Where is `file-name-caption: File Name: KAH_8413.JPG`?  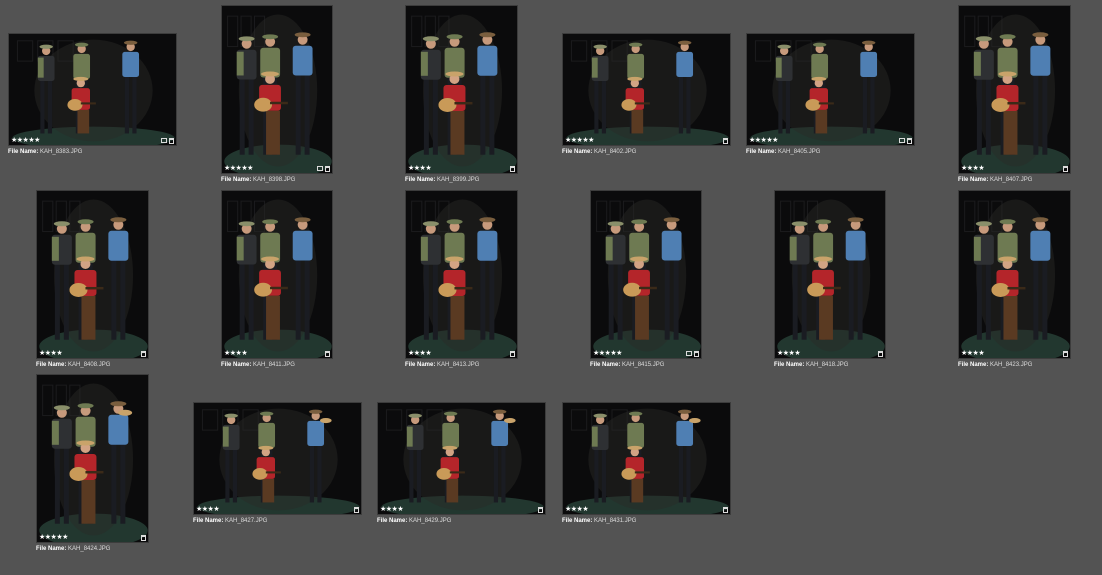
file-name-caption: File Name: KAH_8413.JPG is located at coordinates (442, 365).